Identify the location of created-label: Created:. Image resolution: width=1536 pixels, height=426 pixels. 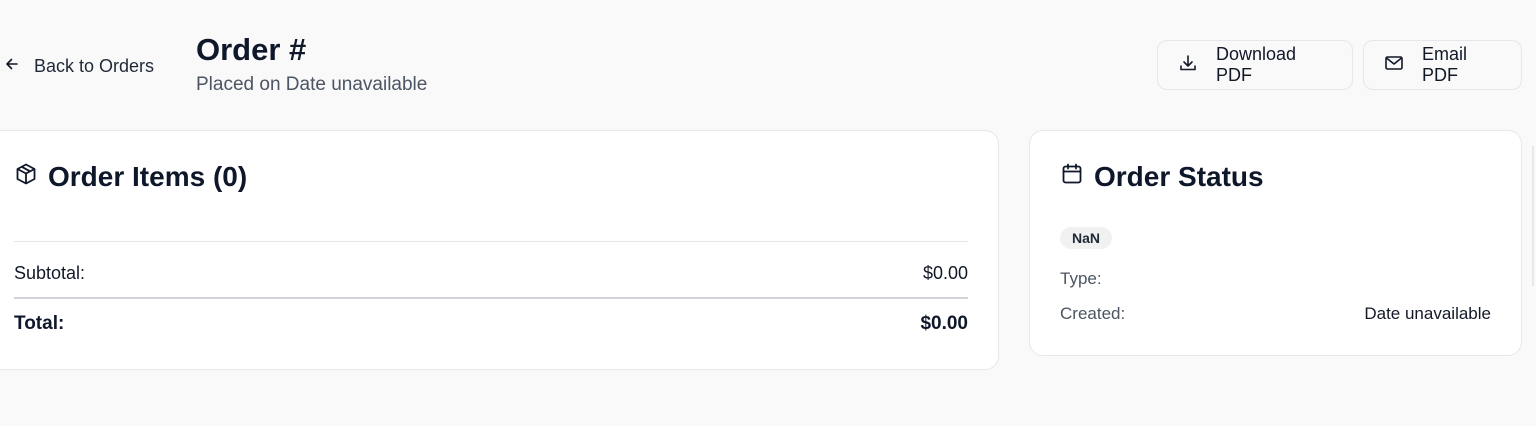
(1093, 313).